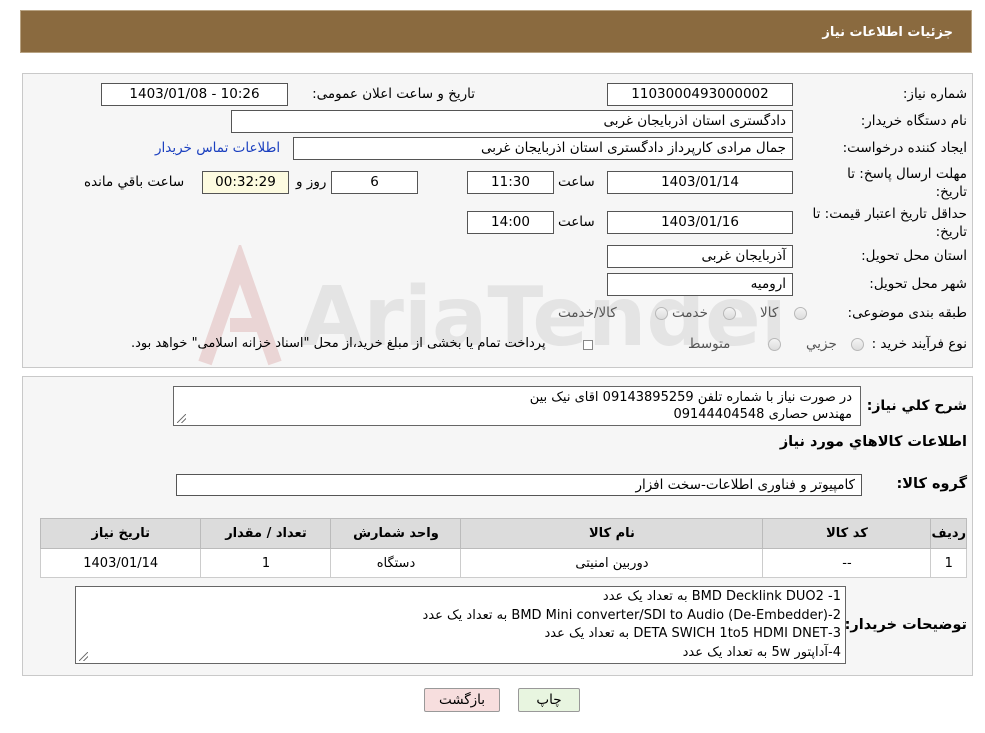  Describe the element at coordinates (889, 214) in the screenshot. I see `validity-label: حداقل تاریخ اعتبار قیمت: تا` at that location.